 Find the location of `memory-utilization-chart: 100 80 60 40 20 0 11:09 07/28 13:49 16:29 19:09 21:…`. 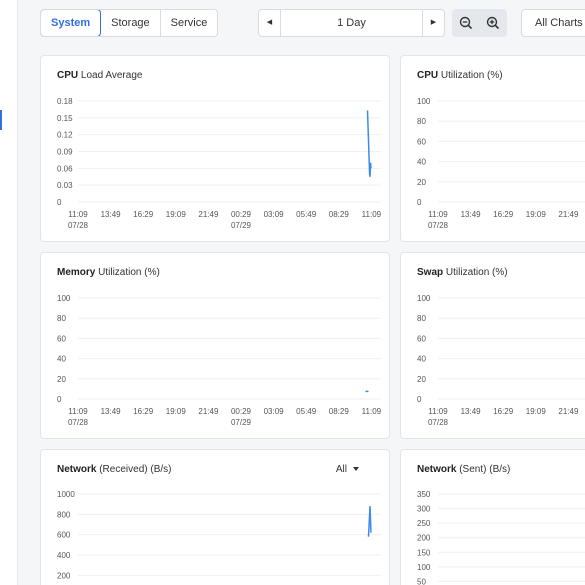

memory-utilization-chart: 100 80 60 40 20 0 11:09 07/28 13:49 16:29 19:09 21:… is located at coordinates (219, 360).